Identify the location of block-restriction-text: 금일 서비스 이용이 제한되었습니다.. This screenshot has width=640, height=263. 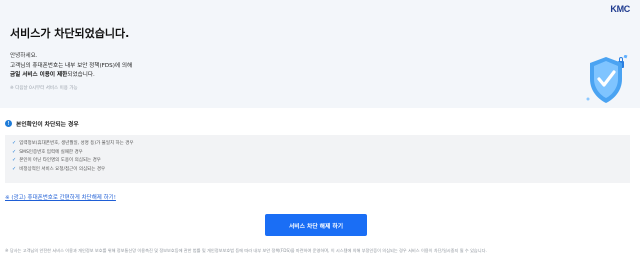
(52, 74).